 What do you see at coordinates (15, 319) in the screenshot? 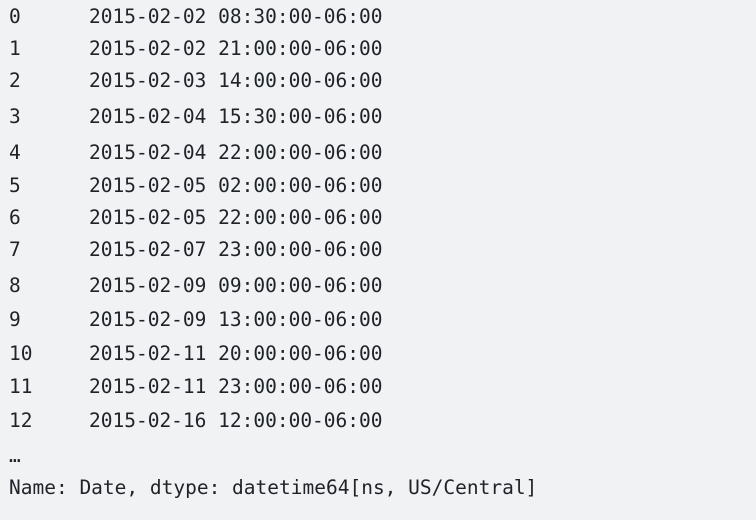
I see `row-index: 9` at bounding box center [15, 319].